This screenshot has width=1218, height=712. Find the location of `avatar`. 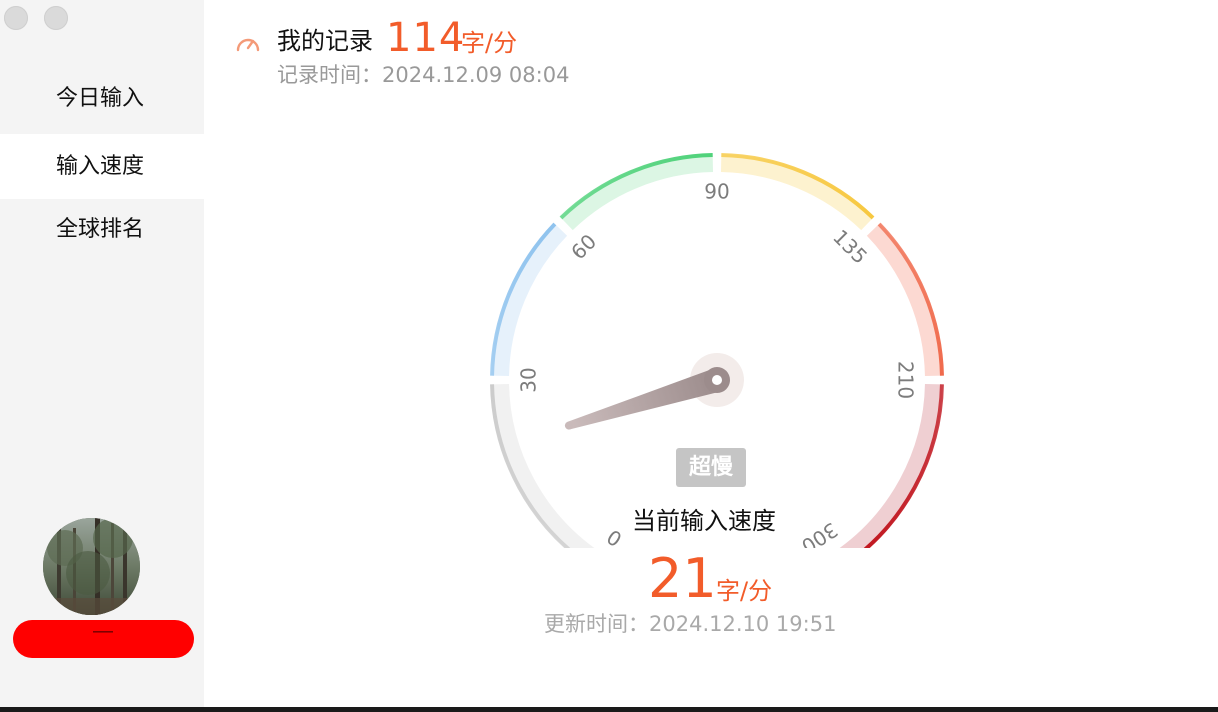

avatar is located at coordinates (91, 566).